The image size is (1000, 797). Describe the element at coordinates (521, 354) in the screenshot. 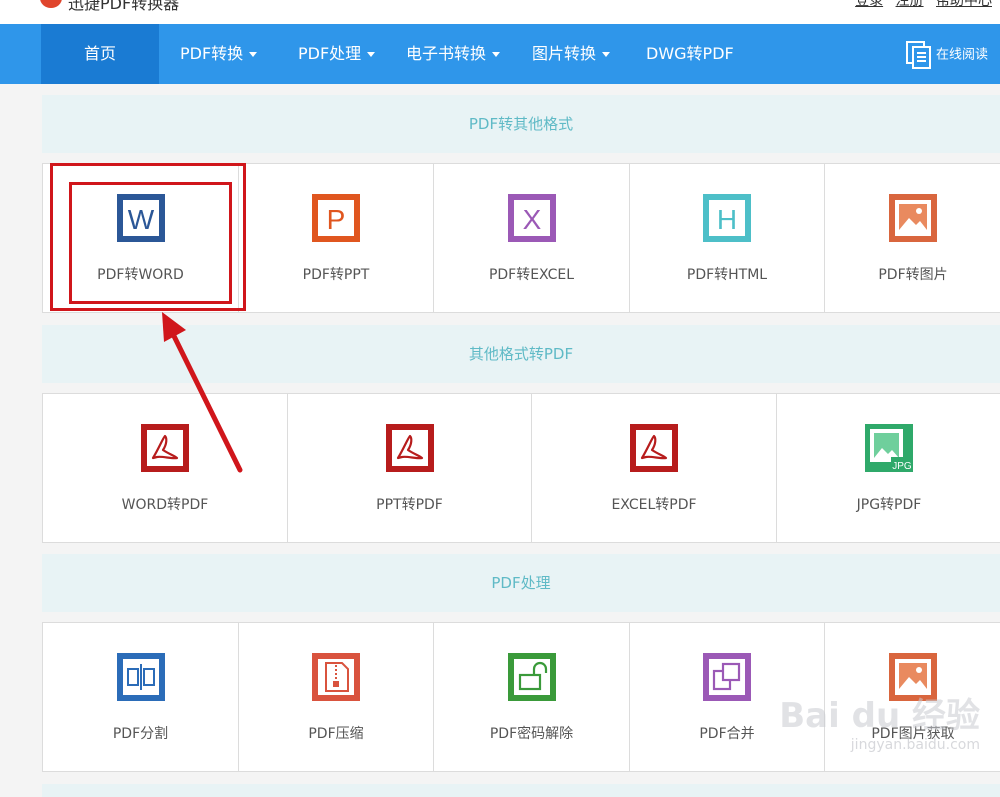

I see `section-header-other-to-pdf: 其他格式转PDF` at that location.